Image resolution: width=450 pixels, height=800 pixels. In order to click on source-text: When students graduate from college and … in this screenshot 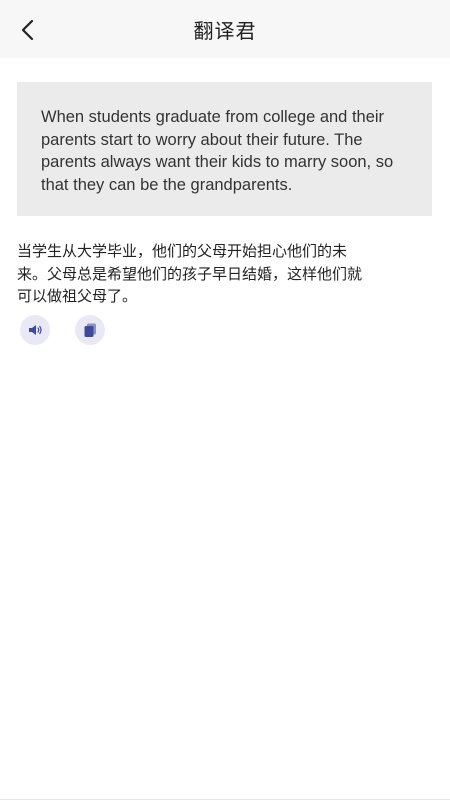, I will do `click(217, 151)`.